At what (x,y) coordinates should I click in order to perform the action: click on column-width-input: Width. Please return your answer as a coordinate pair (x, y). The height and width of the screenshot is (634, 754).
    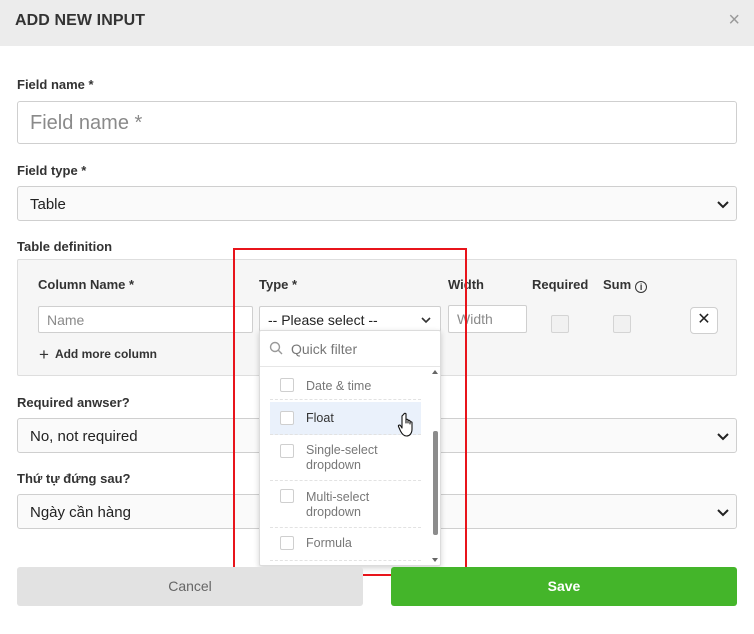
    Looking at the image, I should click on (487, 319).